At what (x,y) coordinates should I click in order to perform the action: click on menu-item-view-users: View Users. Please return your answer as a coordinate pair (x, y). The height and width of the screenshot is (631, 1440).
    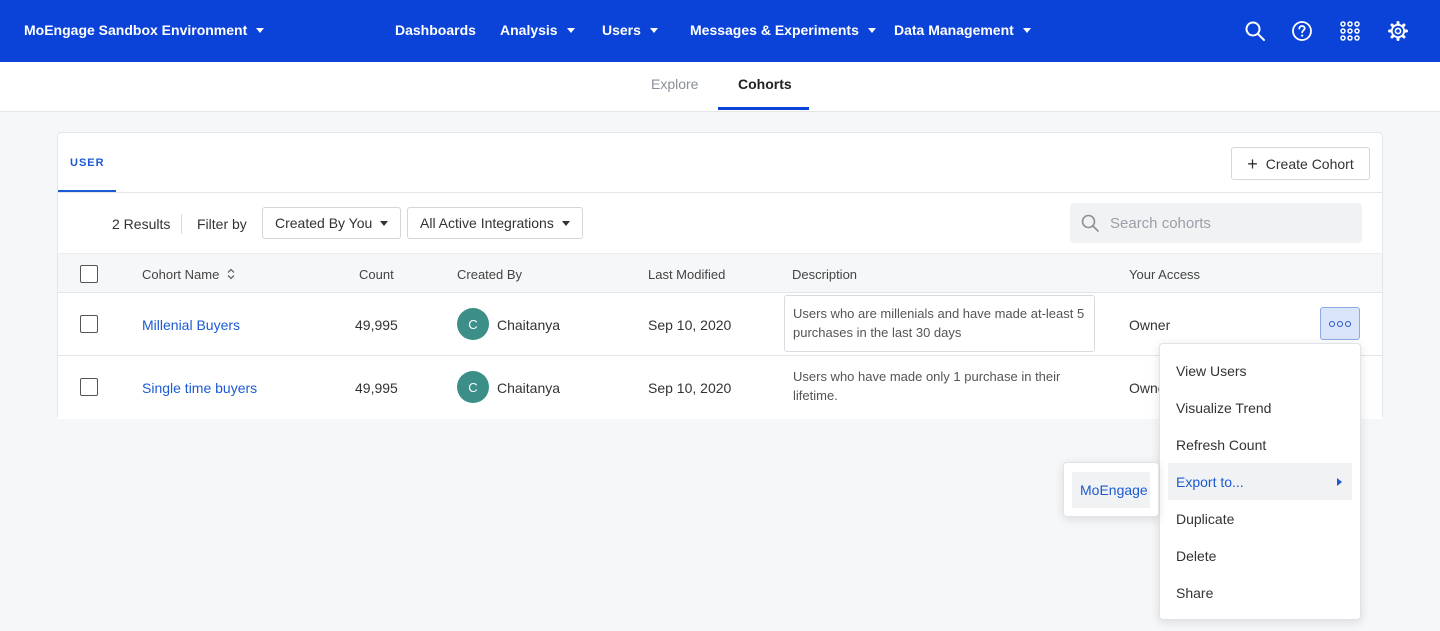
    Looking at the image, I should click on (1260, 370).